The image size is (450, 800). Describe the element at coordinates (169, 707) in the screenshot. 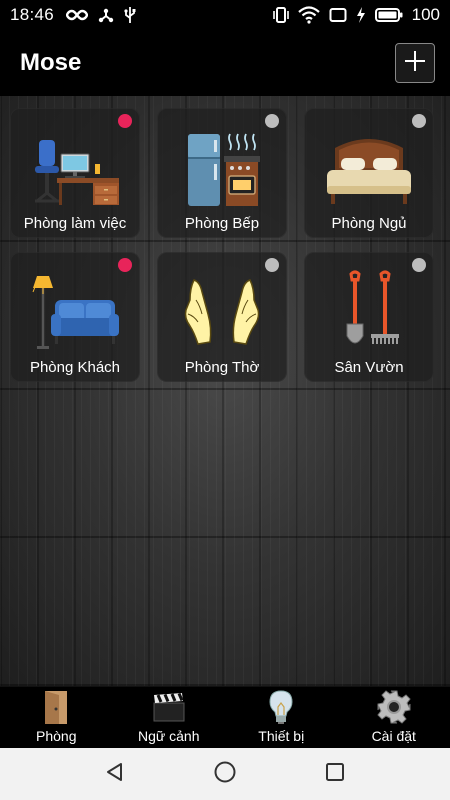

I see `clapperboard-icon` at that location.